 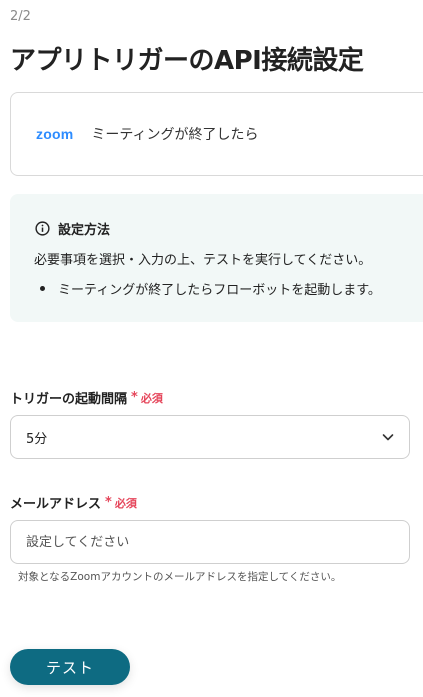 I want to click on info-circle-icon, so click(x=42, y=228).